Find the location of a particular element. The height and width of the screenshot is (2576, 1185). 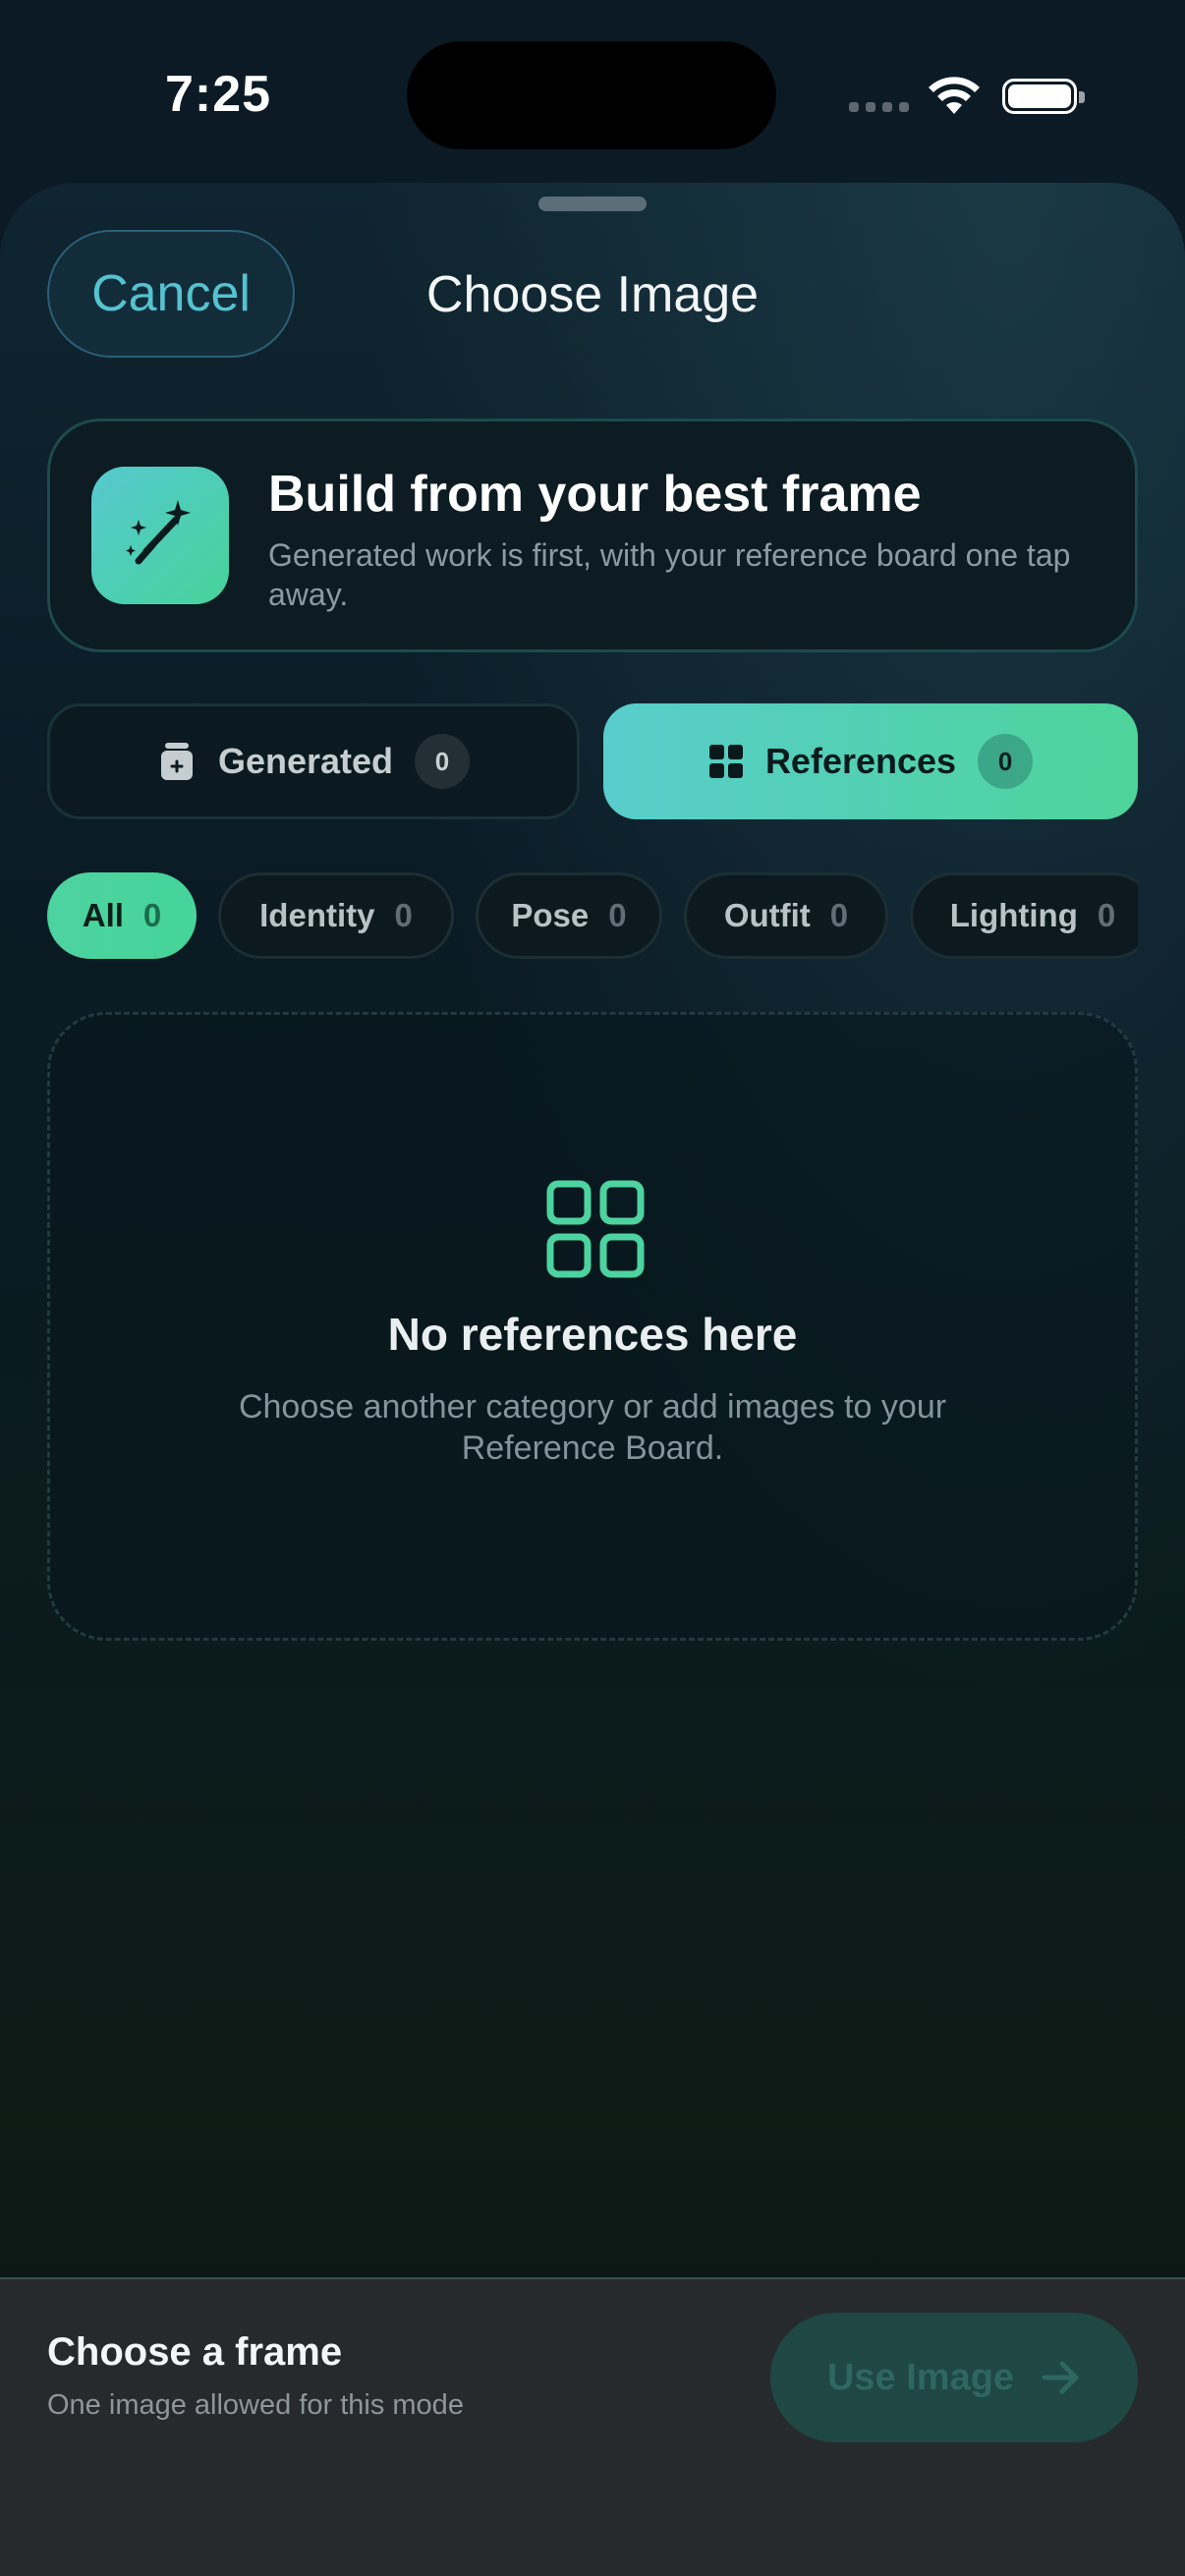

segment-references-count: 0 is located at coordinates (1006, 761).